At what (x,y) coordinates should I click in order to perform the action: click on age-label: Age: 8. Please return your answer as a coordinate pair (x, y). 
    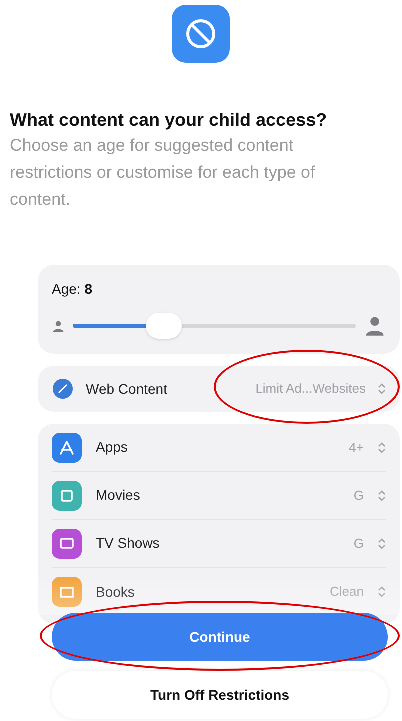
    Looking at the image, I should click on (73, 289).